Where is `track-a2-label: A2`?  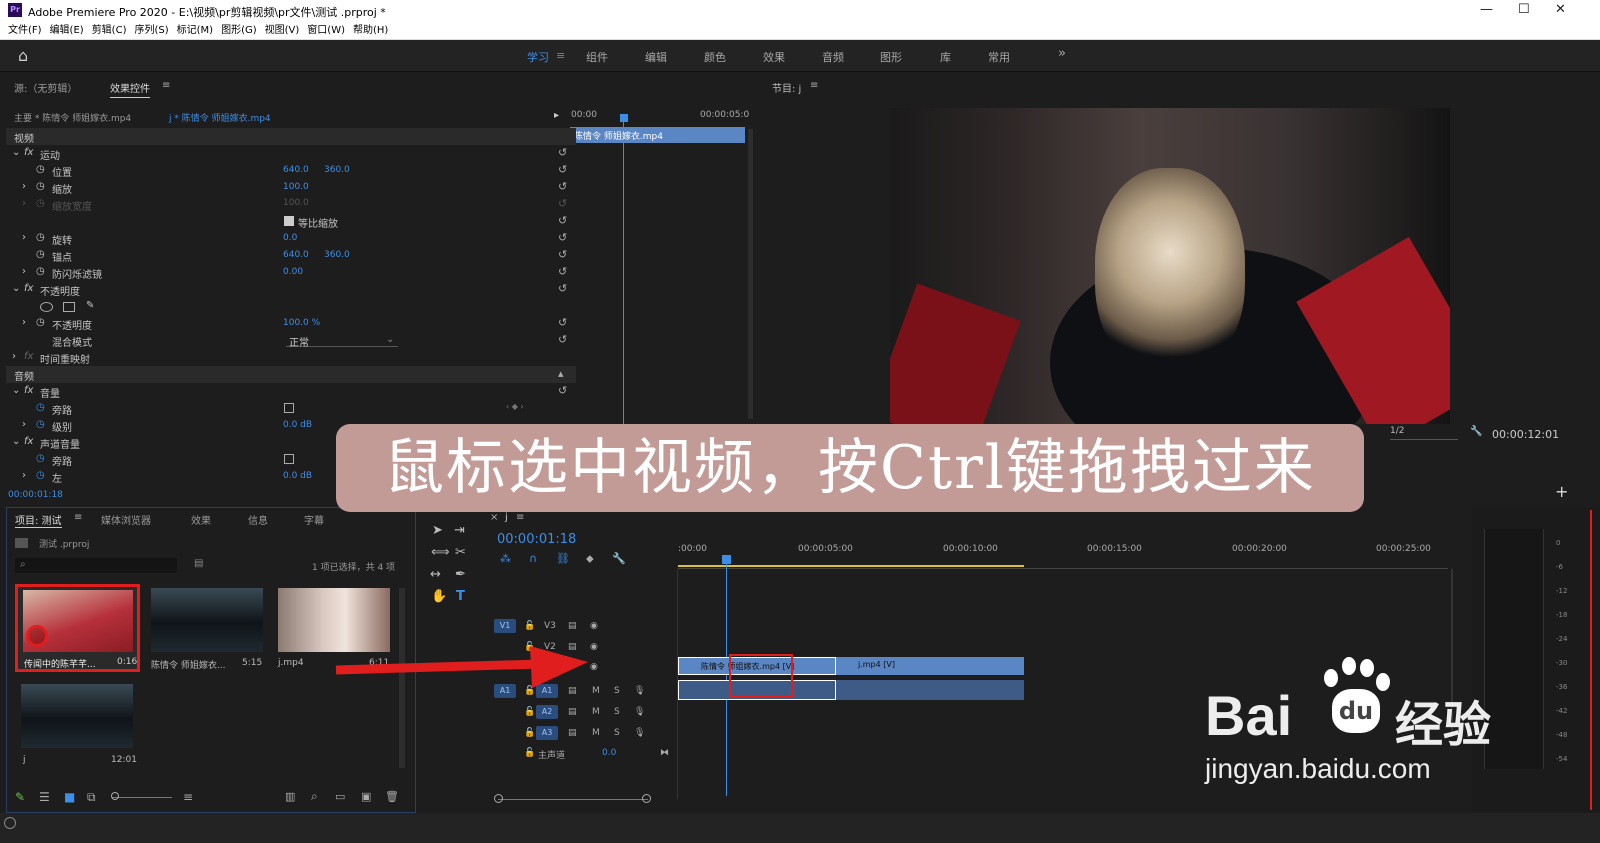
track-a2-label: A2 is located at coordinates (547, 712).